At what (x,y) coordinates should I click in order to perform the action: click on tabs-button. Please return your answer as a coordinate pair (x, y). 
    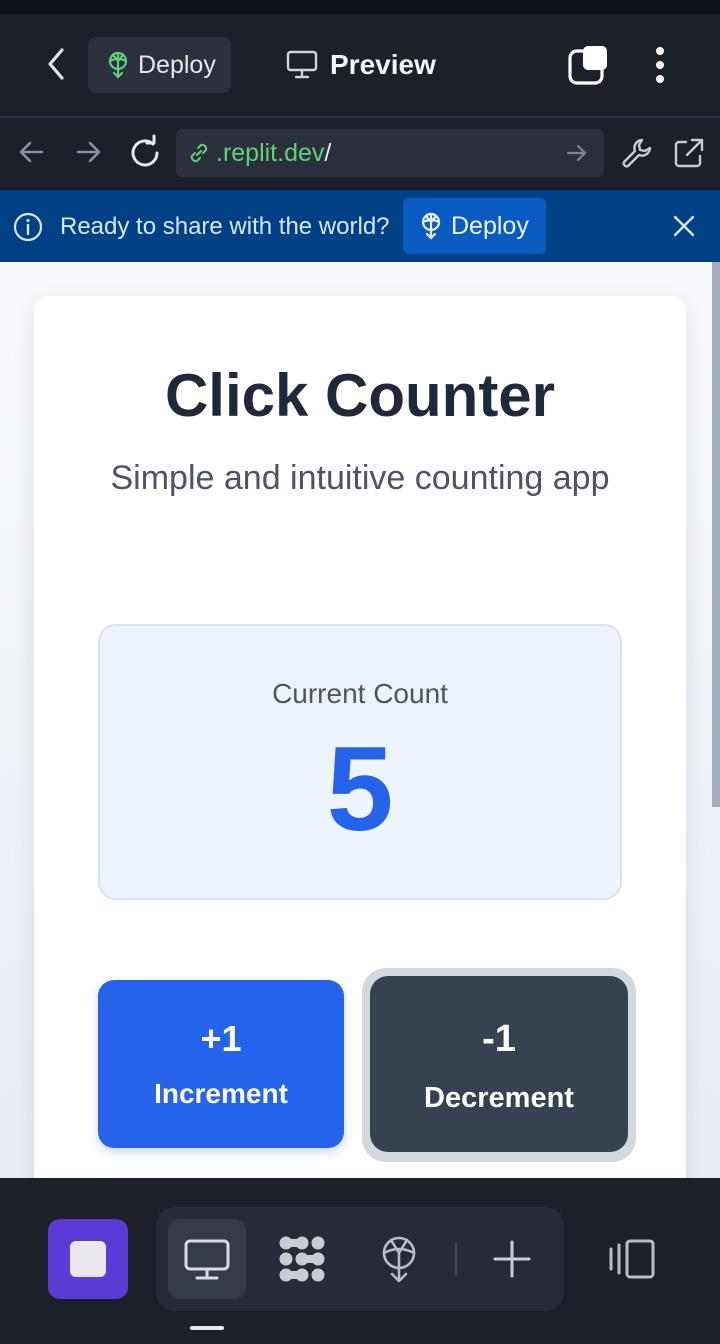
    Looking at the image, I should click on (589, 65).